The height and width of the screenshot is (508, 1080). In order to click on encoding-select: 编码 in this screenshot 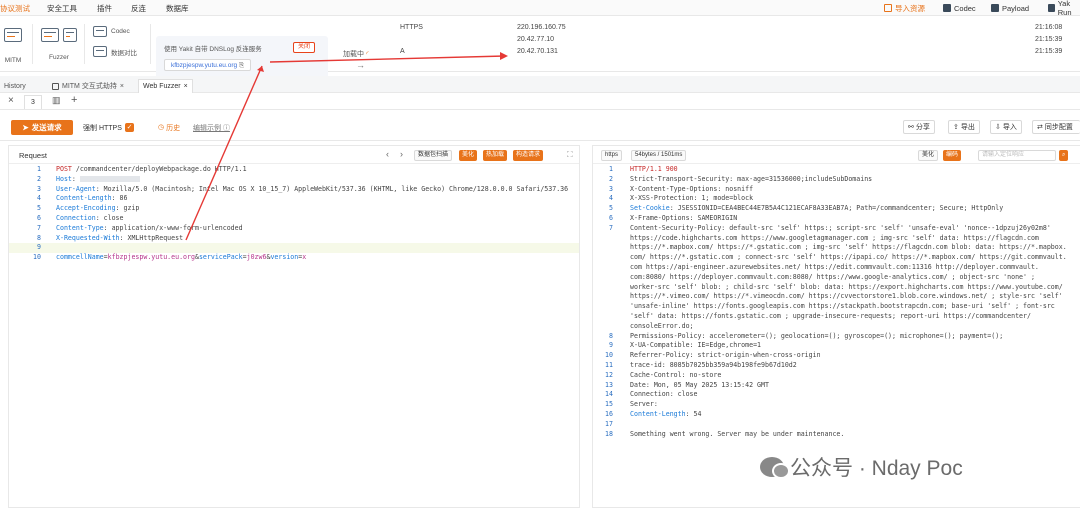, I will do `click(952, 155)`.